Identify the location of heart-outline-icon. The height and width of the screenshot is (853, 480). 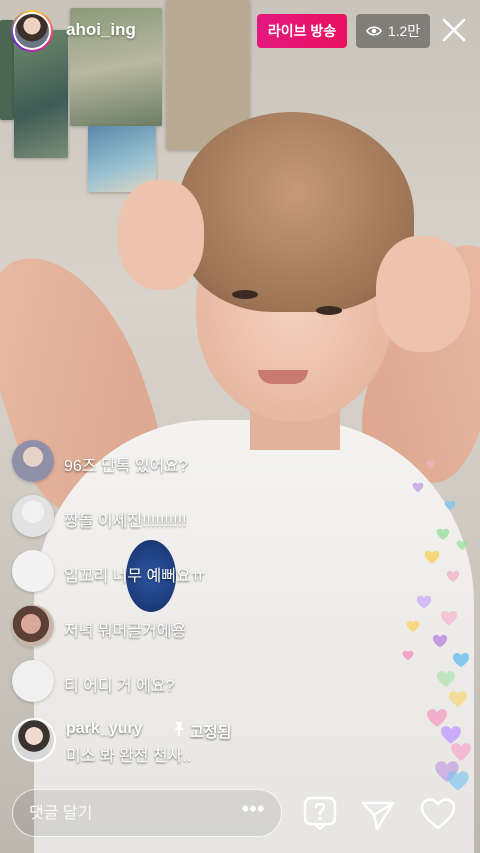
(438, 814).